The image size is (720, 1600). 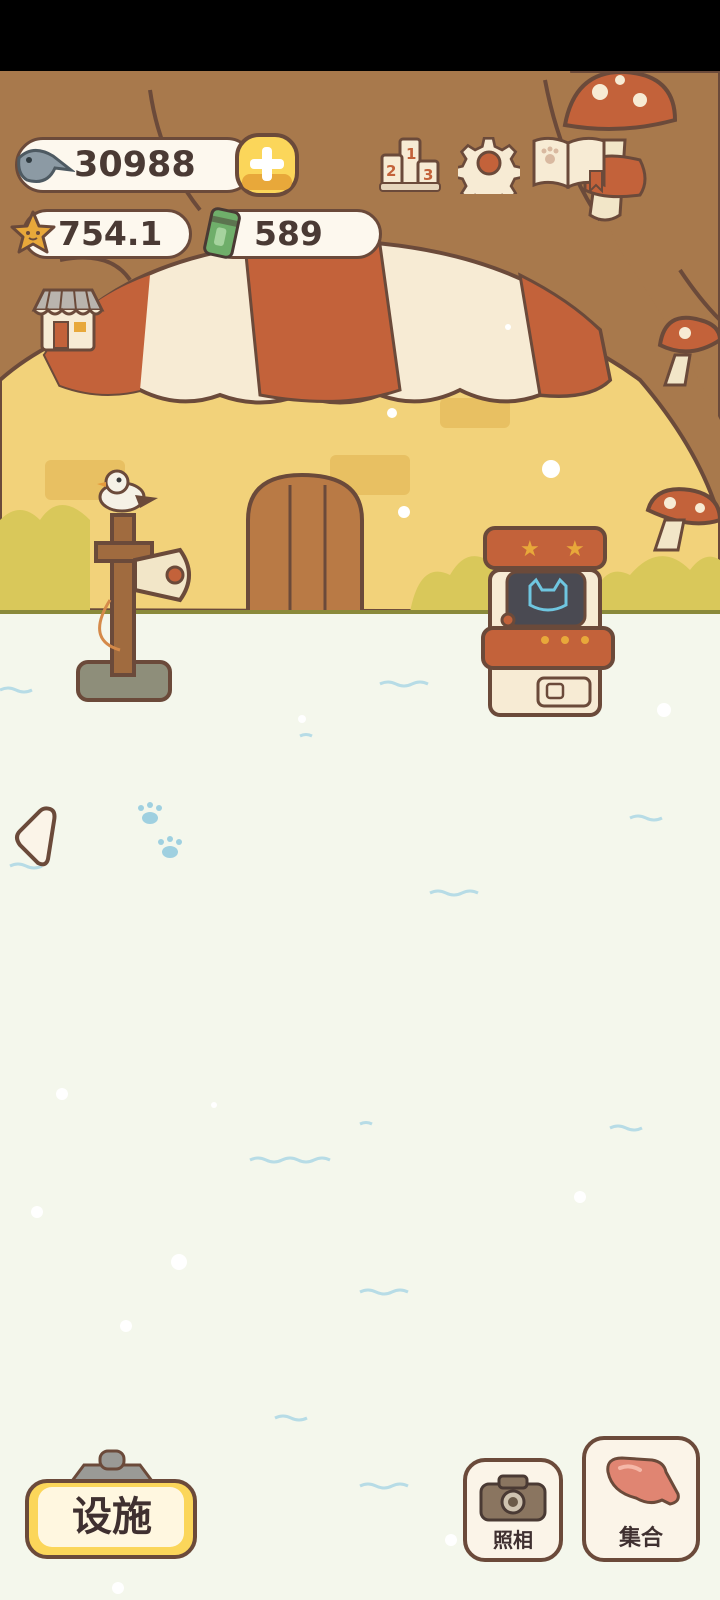 What do you see at coordinates (428, 175) in the screenshot?
I see `svg-text: 3` at bounding box center [428, 175].